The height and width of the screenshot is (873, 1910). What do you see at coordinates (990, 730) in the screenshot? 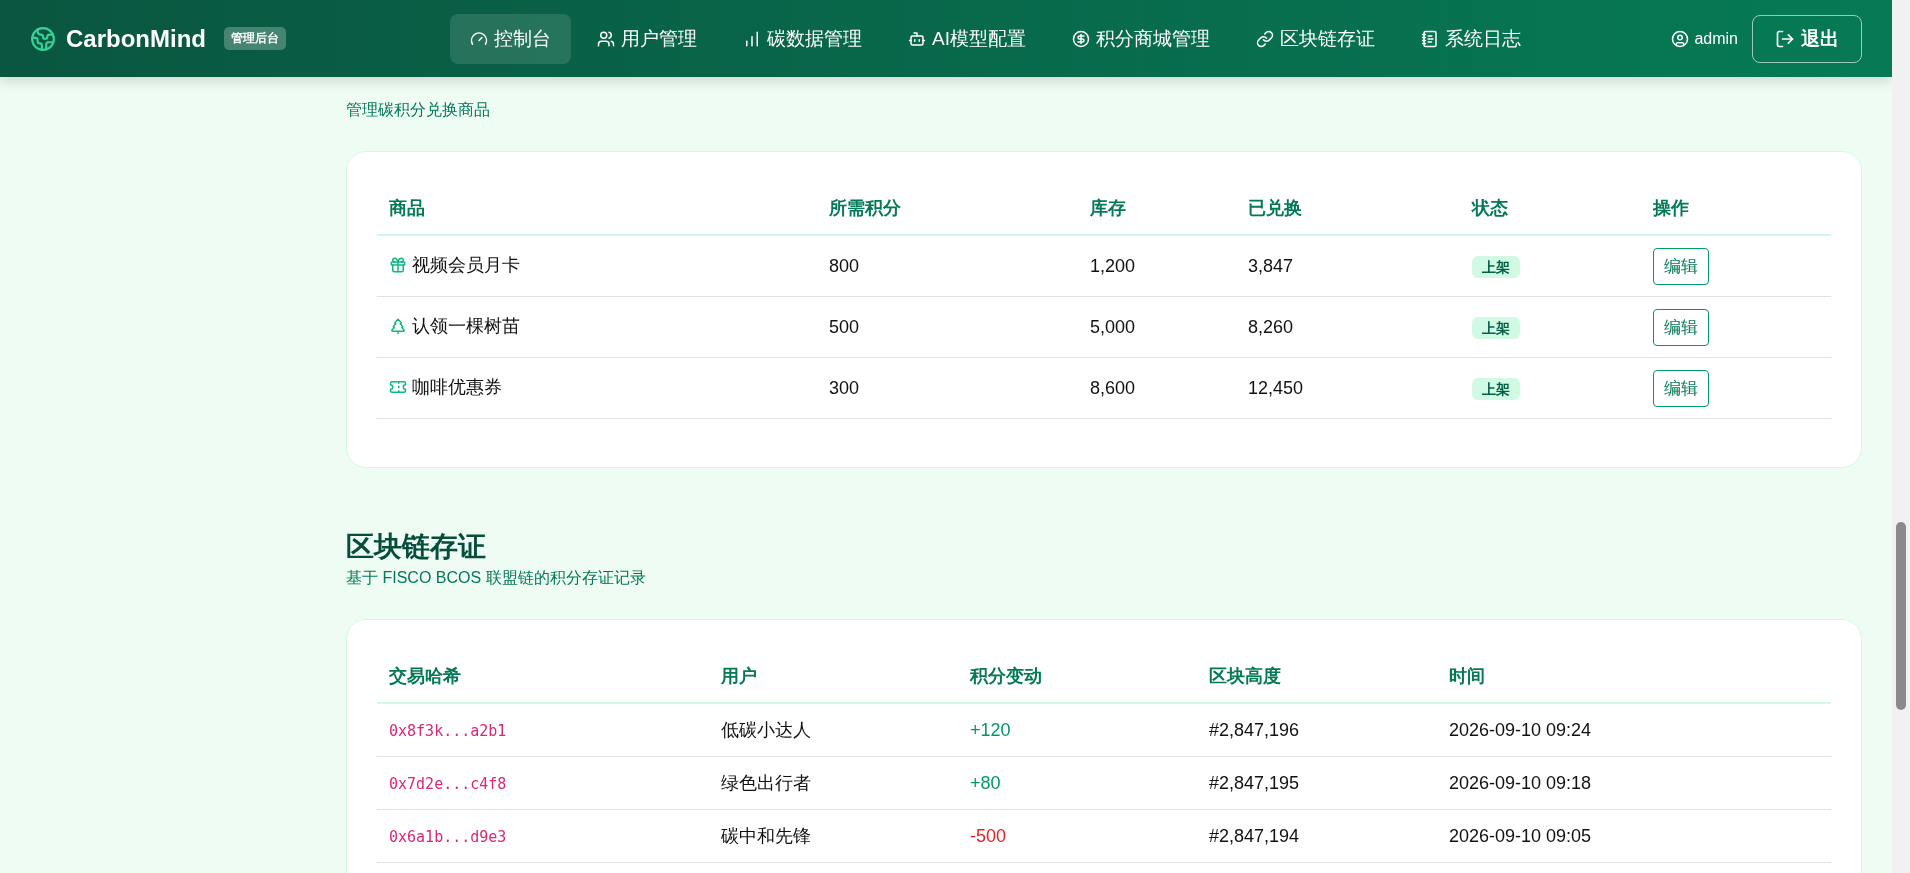
I see `points-change: +120` at bounding box center [990, 730].